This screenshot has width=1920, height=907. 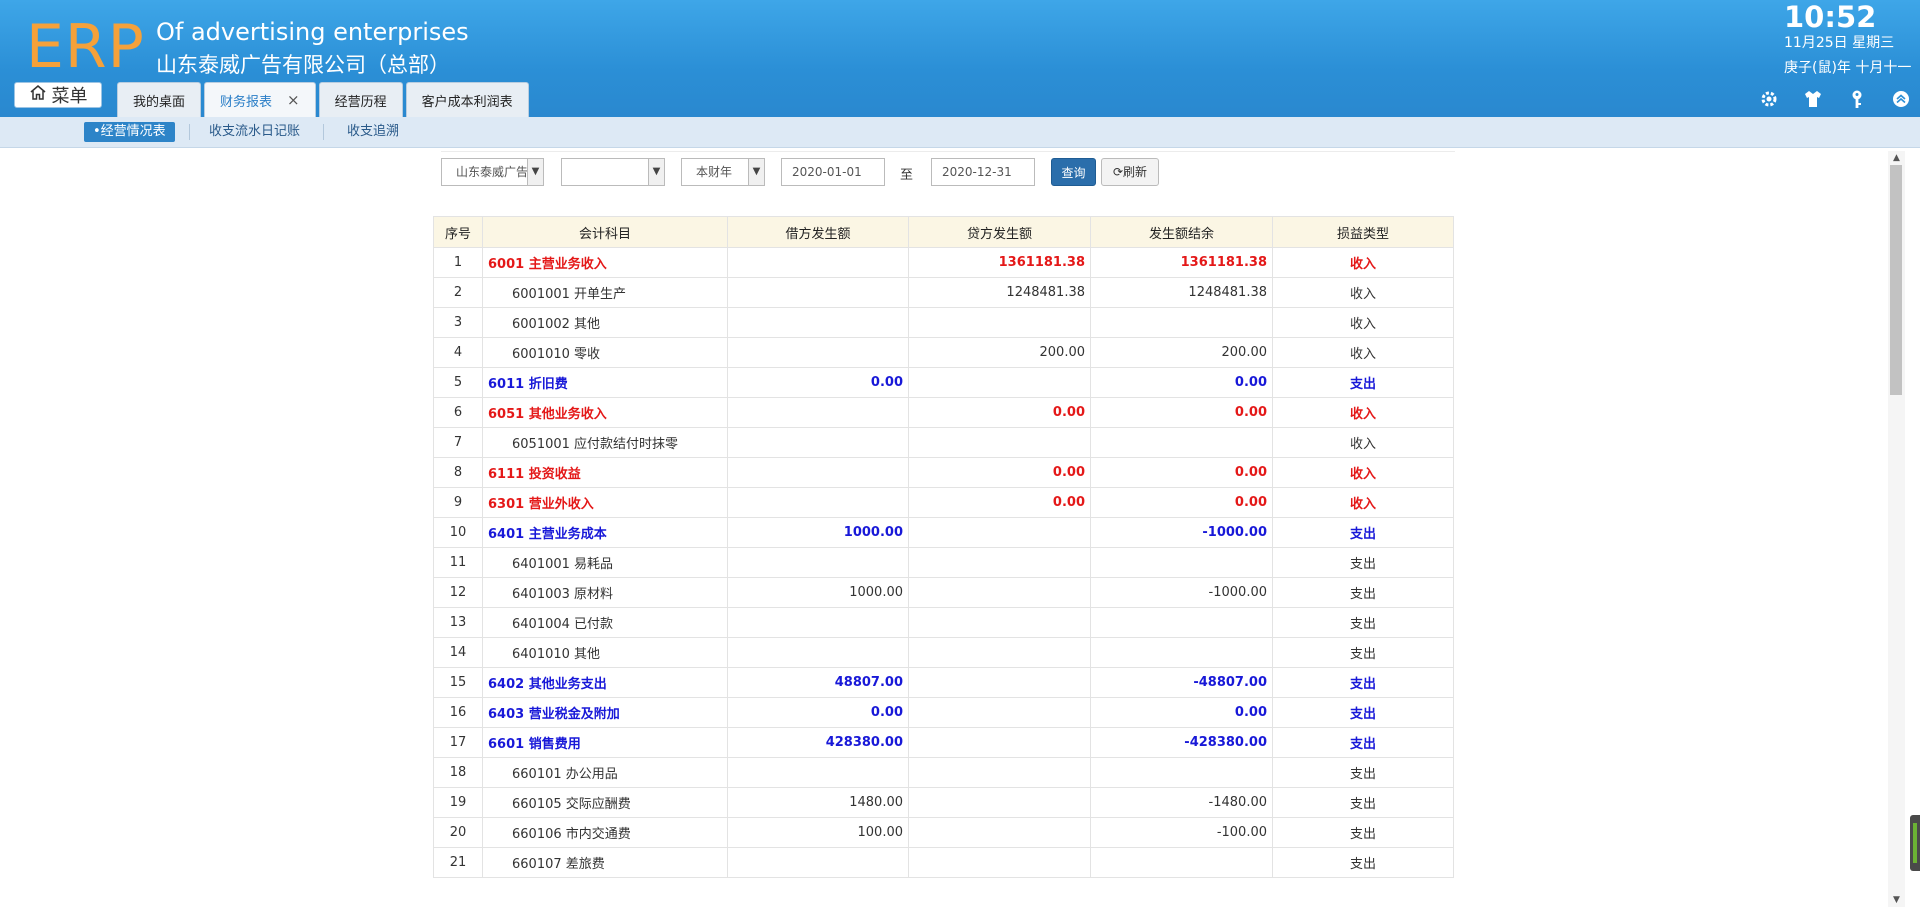 I want to click on cell-no: 13, so click(x=458, y=622).